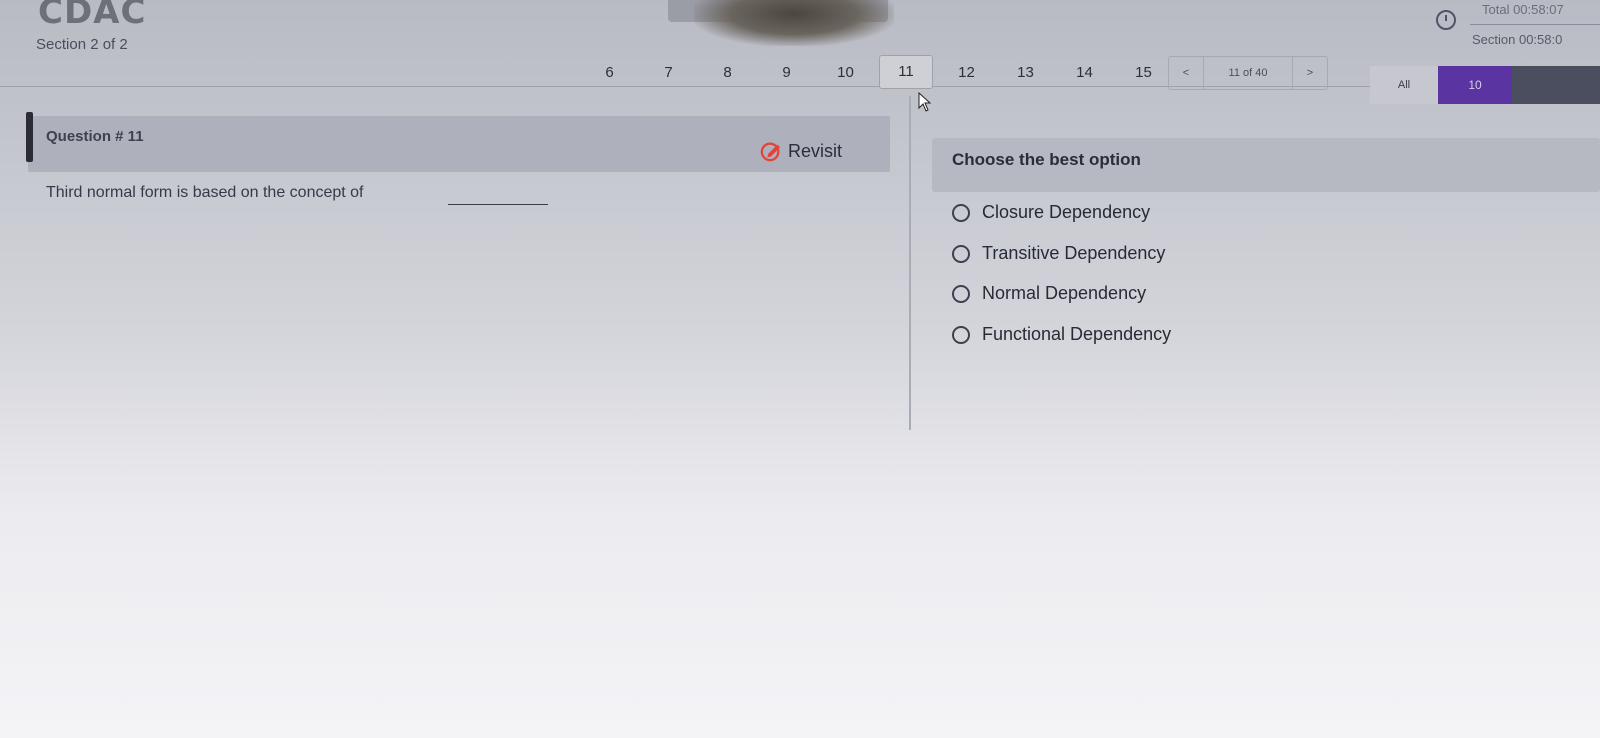 Image resolution: width=1600 pixels, height=738 pixels. I want to click on answer-blank, so click(498, 204).